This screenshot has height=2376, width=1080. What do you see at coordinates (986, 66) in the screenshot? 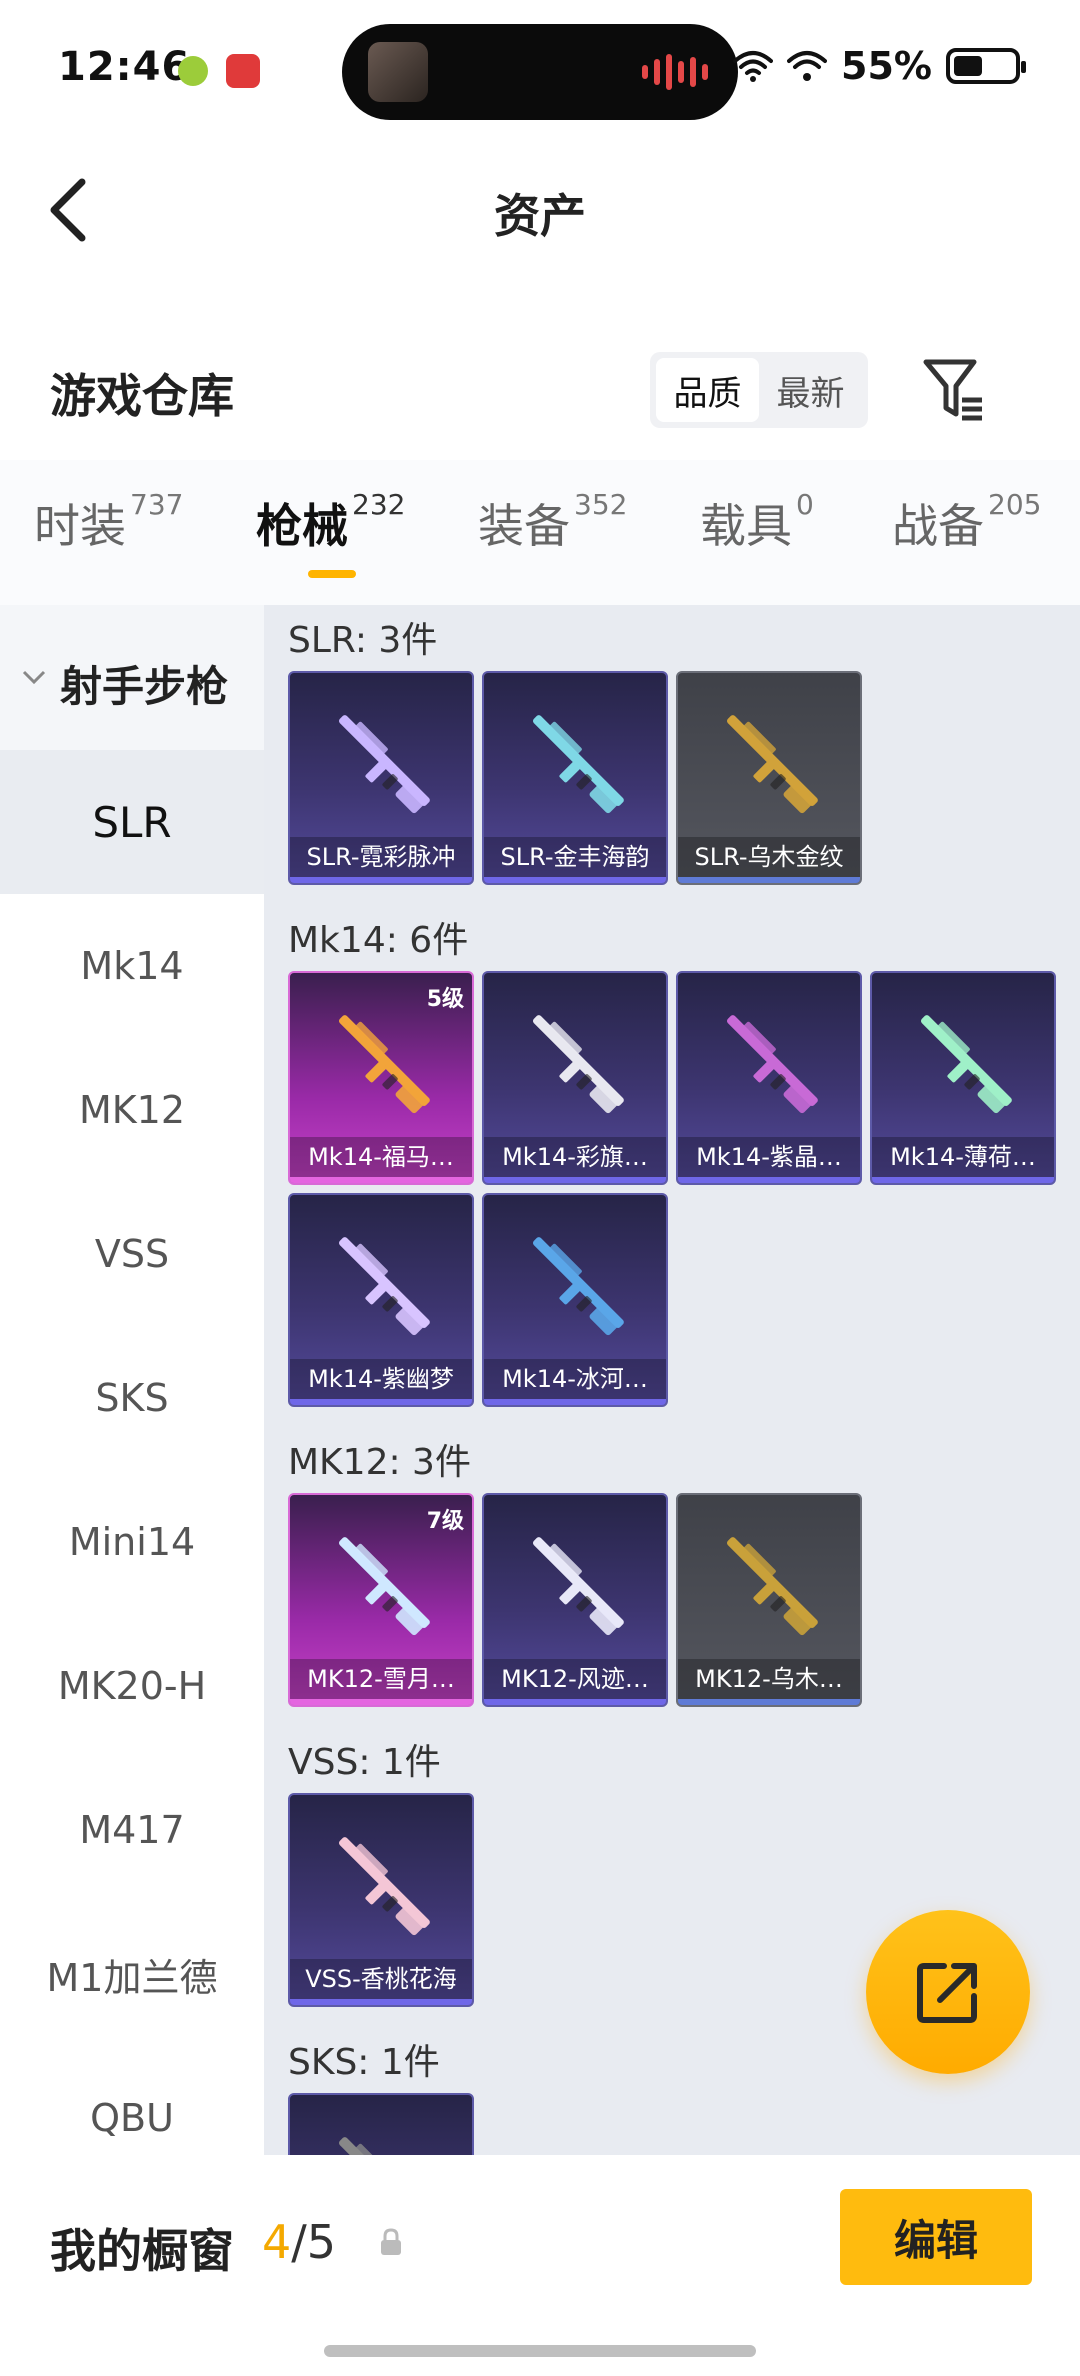
I see `battery-icon` at bounding box center [986, 66].